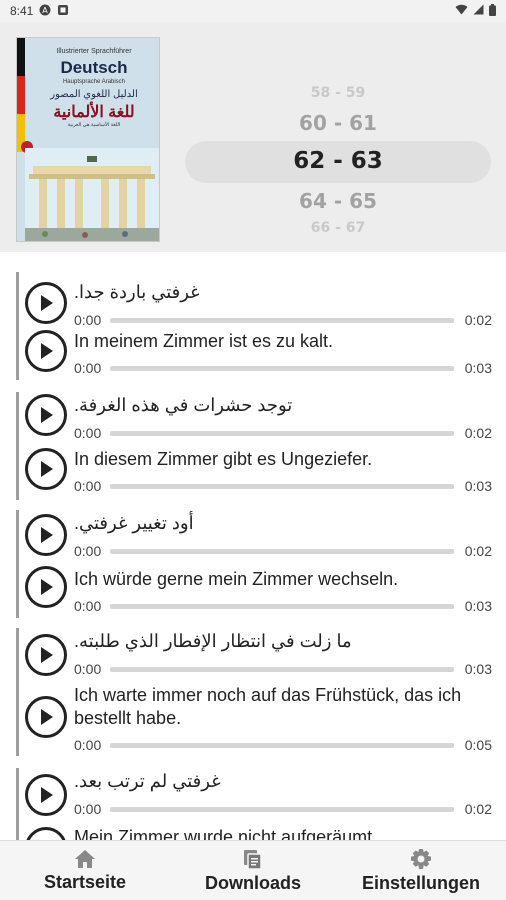 This screenshot has height=900, width=506. I want to click on picker-item: 58 - 59, so click(338, 93).